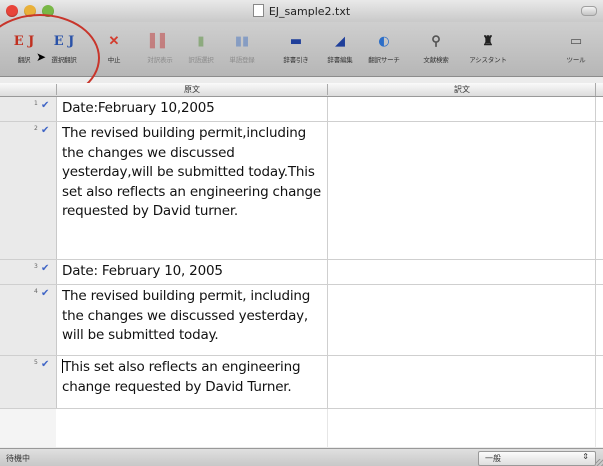 The height and width of the screenshot is (466, 603). Describe the element at coordinates (340, 60) in the screenshot. I see `dictionary-edit-label: 辞書編集` at that location.